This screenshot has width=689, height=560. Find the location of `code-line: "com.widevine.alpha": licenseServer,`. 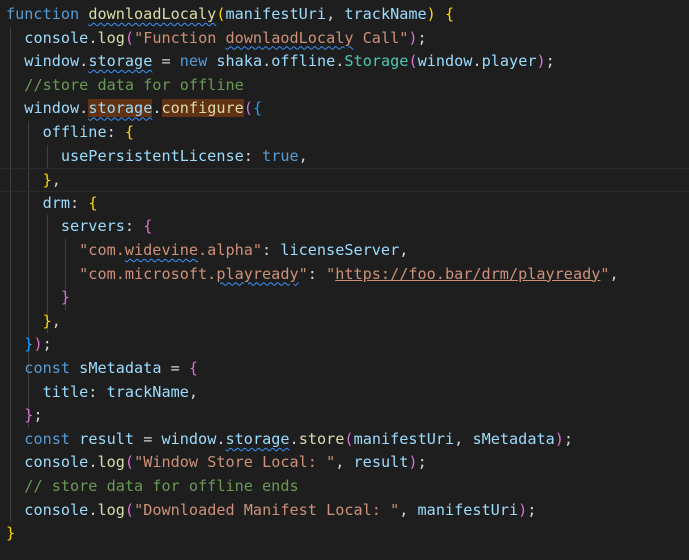

code-line: "com.widevine.alpha": licenseServer, is located at coordinates (207, 251).